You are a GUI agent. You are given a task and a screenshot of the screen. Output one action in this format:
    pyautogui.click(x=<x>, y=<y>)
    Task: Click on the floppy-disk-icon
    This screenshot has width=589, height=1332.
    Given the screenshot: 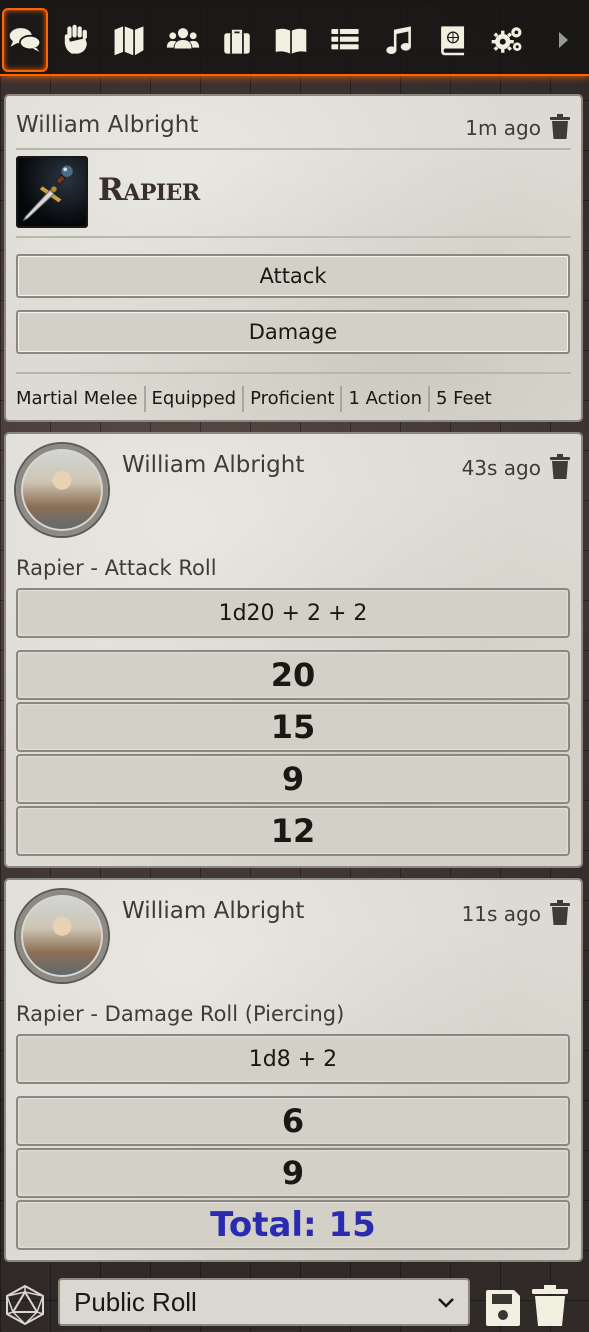 What is the action you would take?
    pyautogui.click(x=503, y=1308)
    